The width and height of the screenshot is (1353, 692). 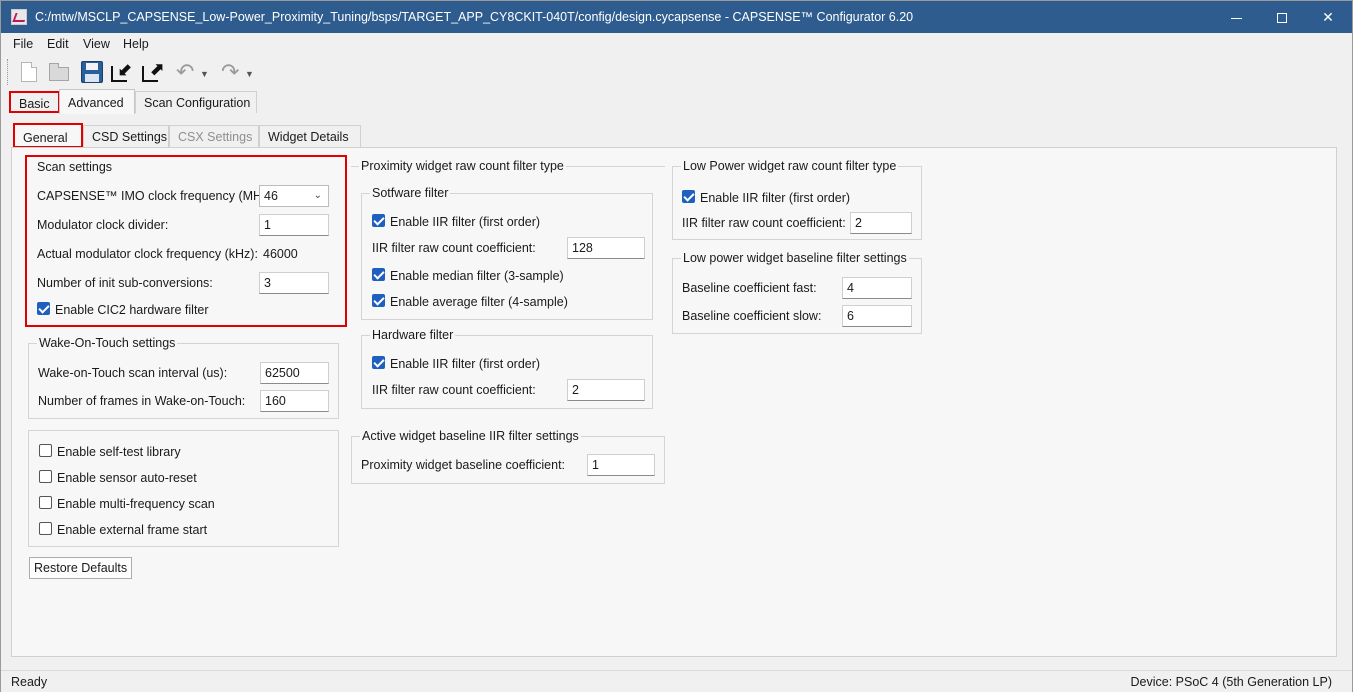 What do you see at coordinates (249, 74) in the screenshot?
I see `redo-dropdown-icon: ▼` at bounding box center [249, 74].